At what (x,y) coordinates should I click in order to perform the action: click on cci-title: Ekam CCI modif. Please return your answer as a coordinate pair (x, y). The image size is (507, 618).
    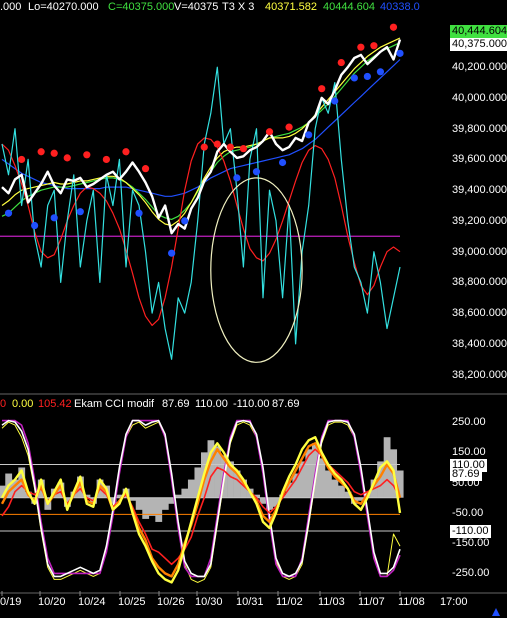
    Looking at the image, I should click on (114, 404).